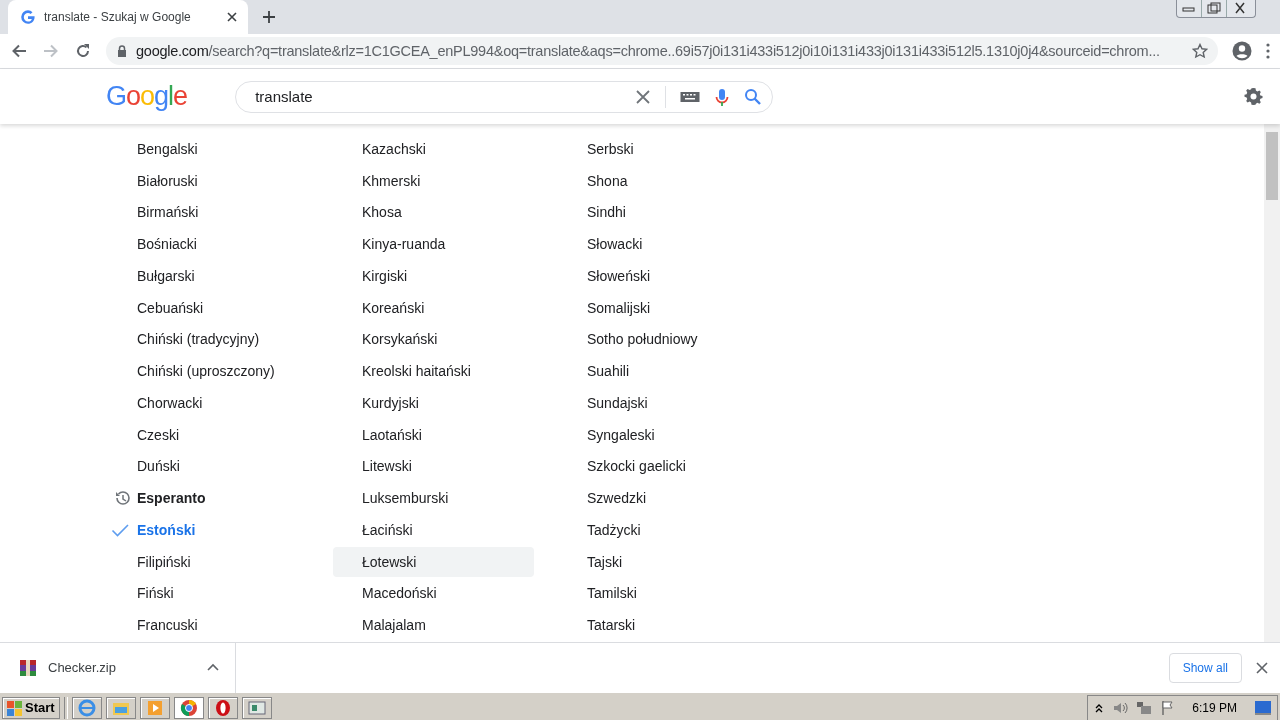 The image size is (1280, 720). What do you see at coordinates (658, 371) in the screenshot?
I see `language-option: Suahili` at bounding box center [658, 371].